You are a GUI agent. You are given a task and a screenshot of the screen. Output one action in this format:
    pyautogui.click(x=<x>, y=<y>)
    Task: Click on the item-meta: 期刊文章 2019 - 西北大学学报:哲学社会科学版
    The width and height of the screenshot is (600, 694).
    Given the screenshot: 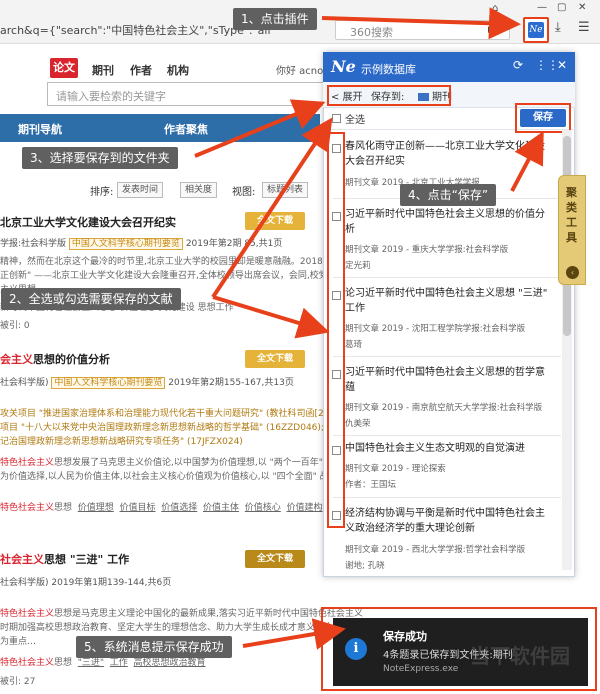 What is the action you would take?
    pyautogui.click(x=435, y=550)
    